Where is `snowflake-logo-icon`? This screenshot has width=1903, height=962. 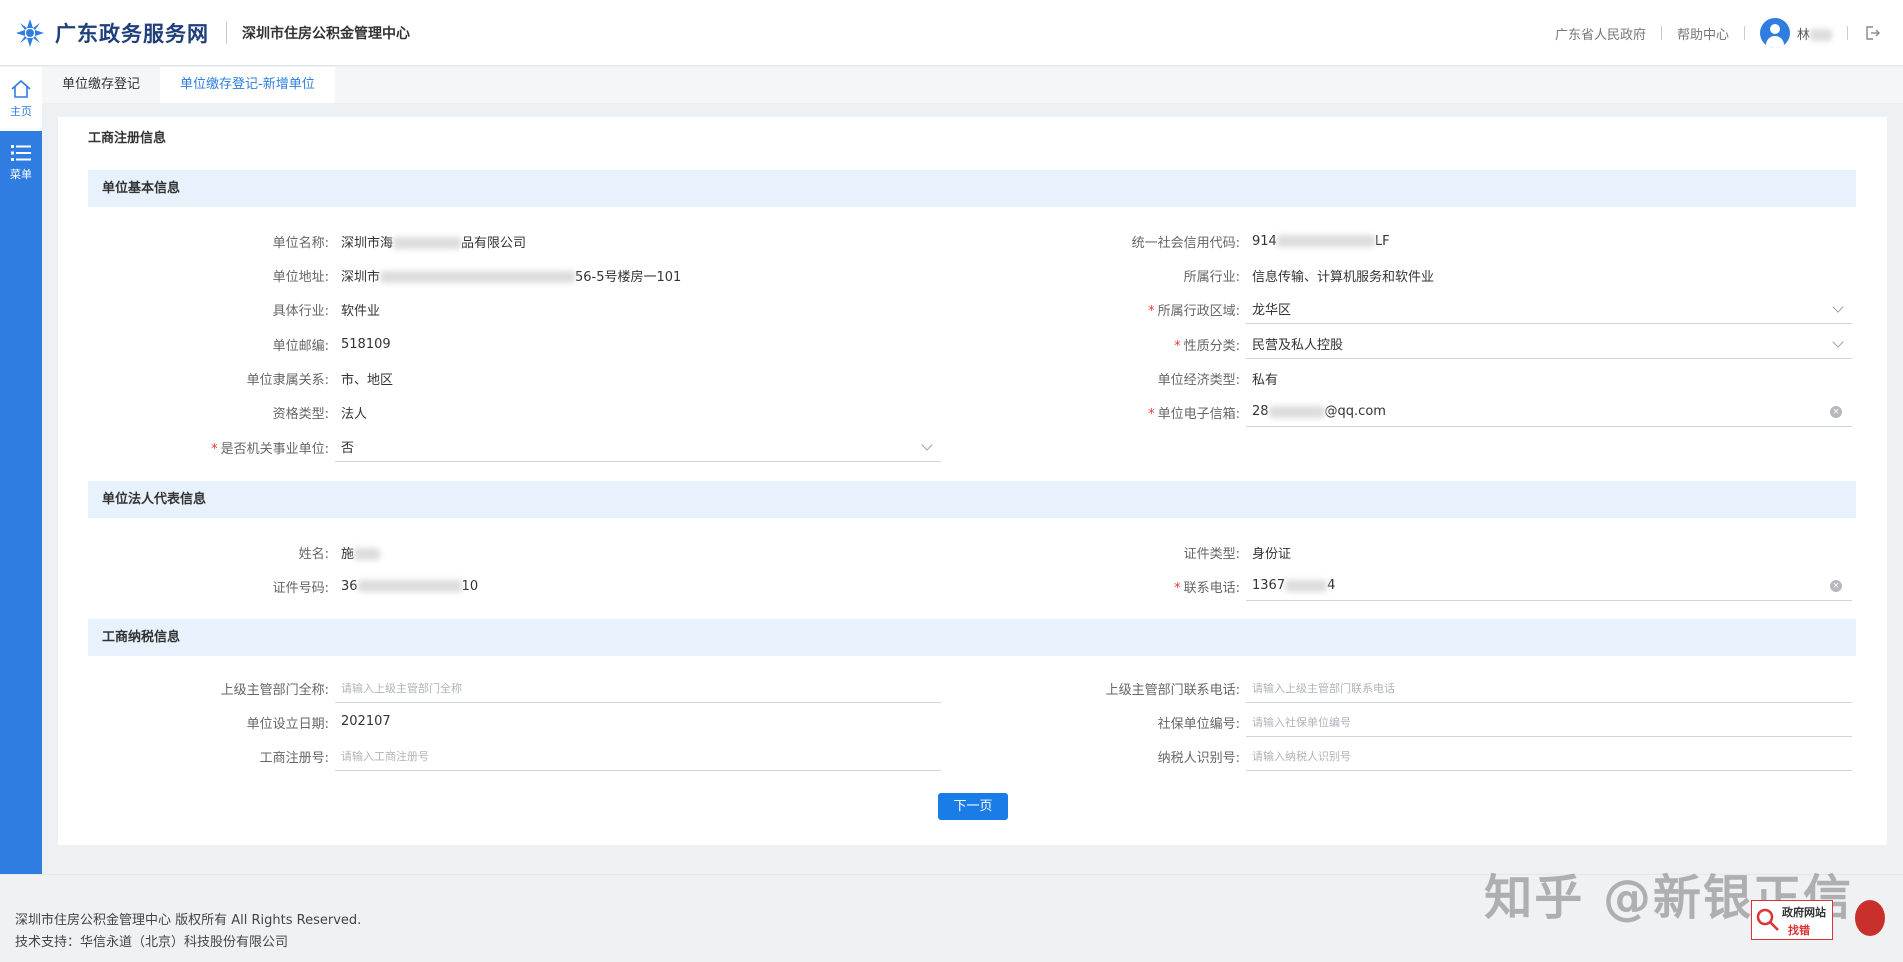
snowflake-logo-icon is located at coordinates (30, 33).